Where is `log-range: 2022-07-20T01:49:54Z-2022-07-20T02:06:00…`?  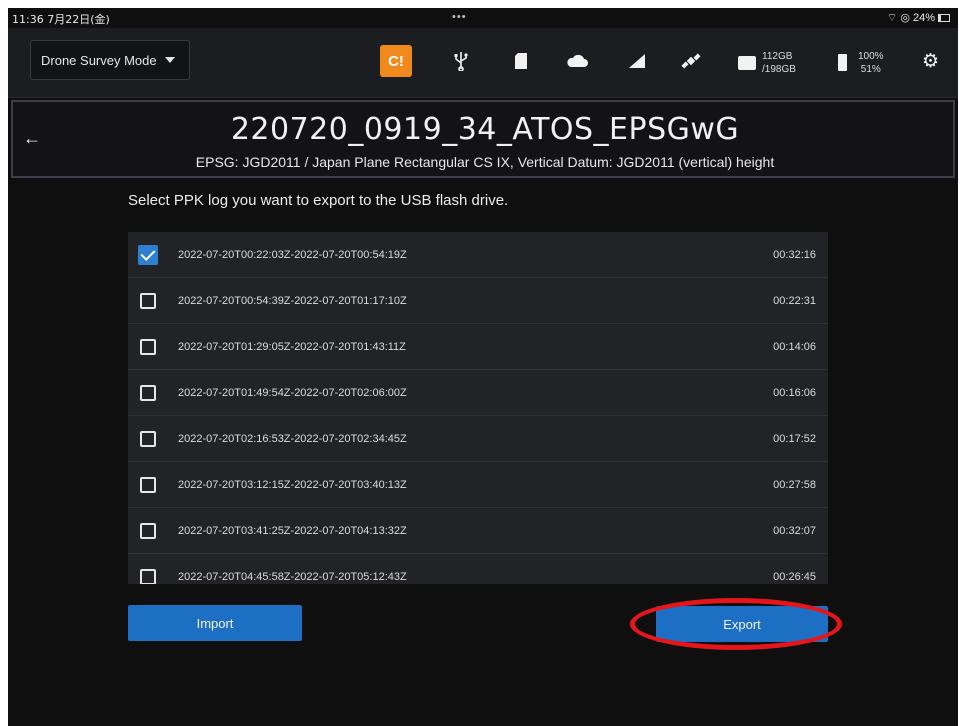
log-range: 2022-07-20T01:49:54Z-2022-07-20T02:06:00… is located at coordinates (292, 392).